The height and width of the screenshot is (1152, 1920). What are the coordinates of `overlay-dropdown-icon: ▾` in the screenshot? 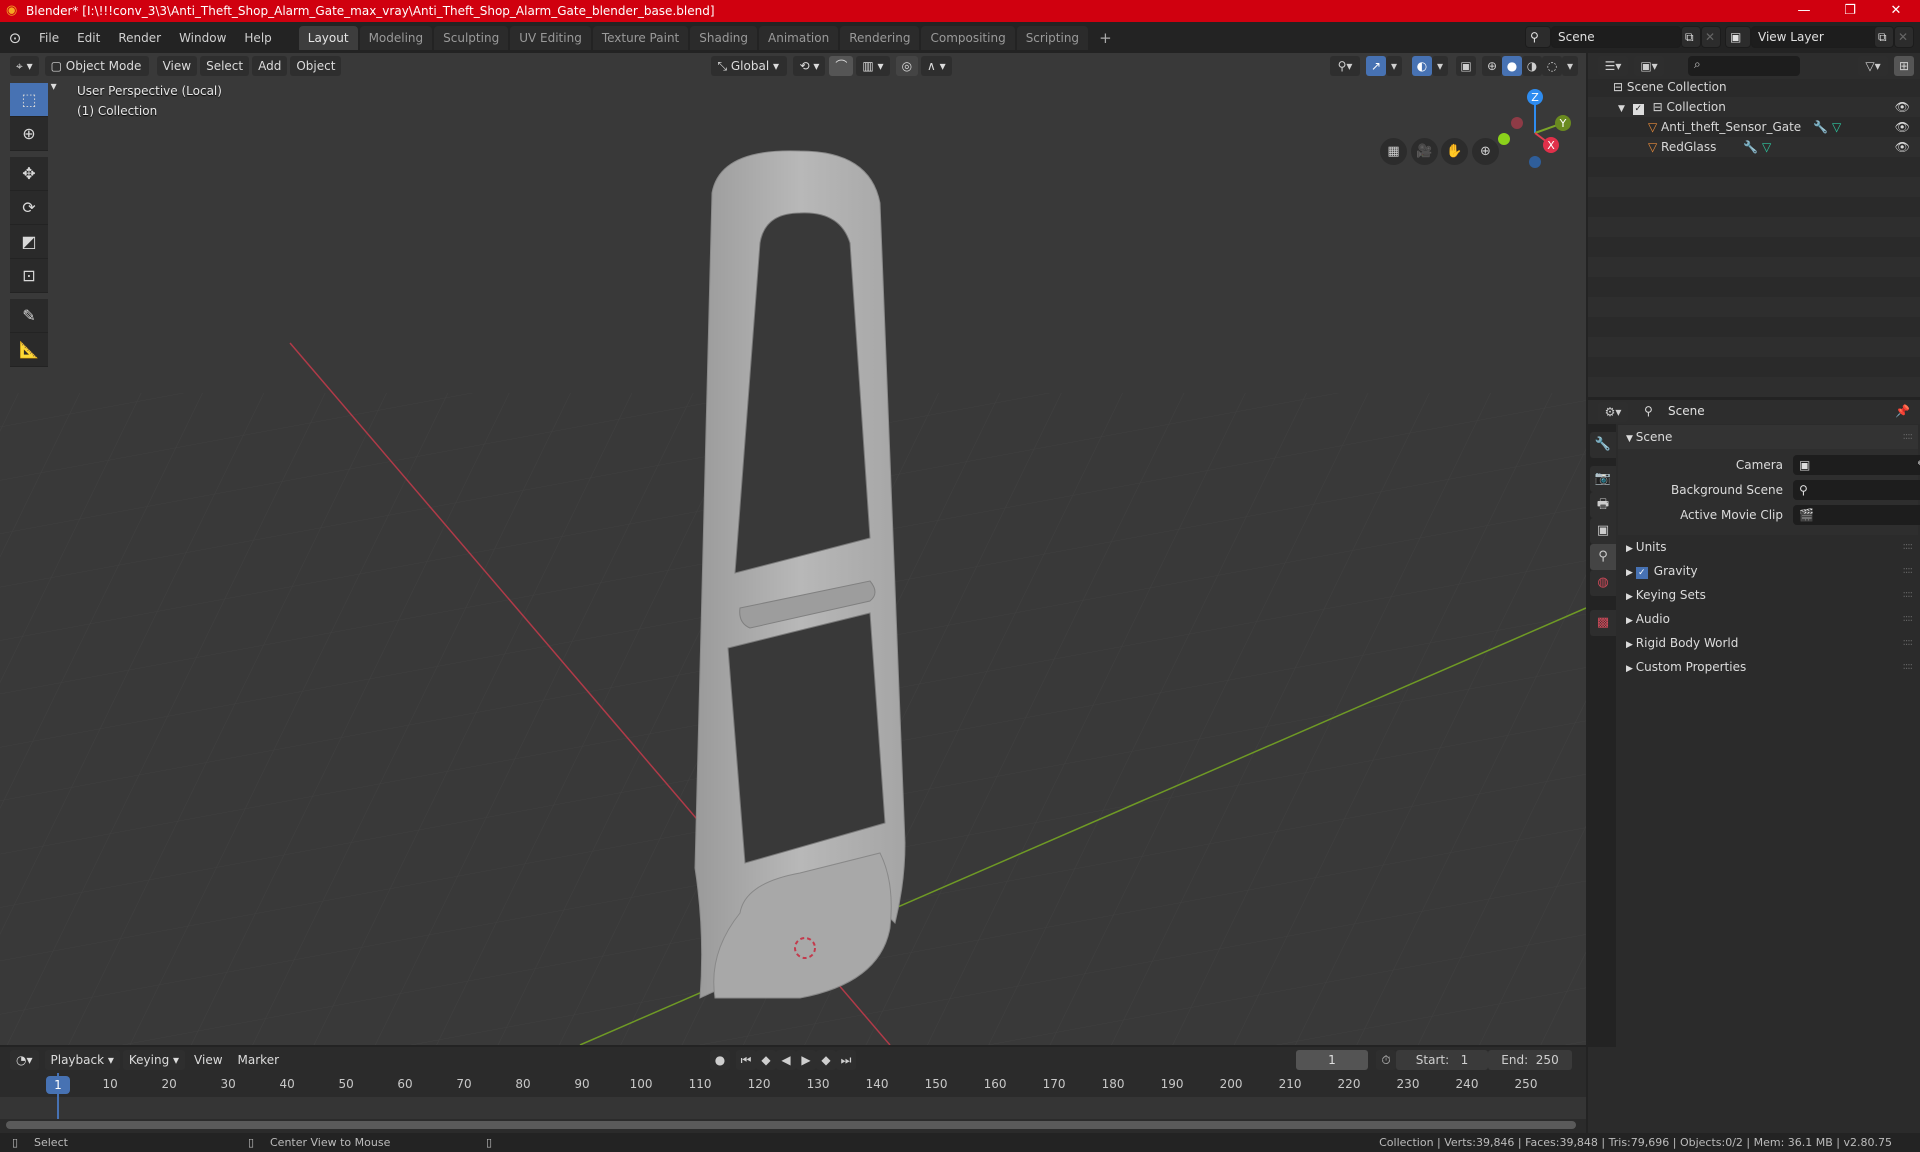 It's located at (1440, 66).